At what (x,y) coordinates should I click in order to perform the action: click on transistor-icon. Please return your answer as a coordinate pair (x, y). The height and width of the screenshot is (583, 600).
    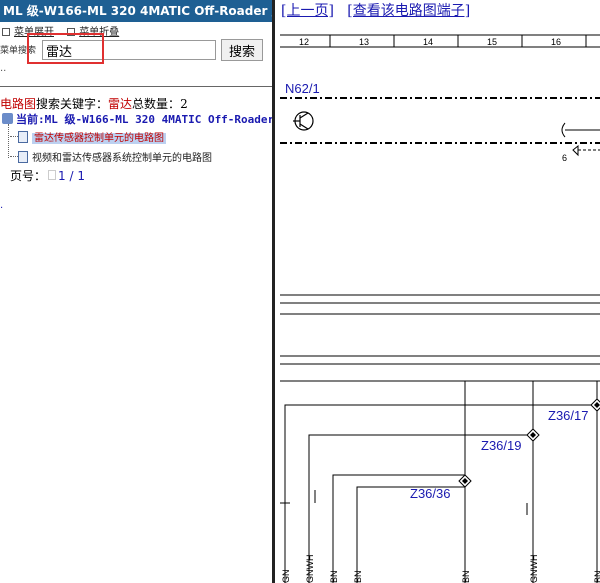
    Looking at the image, I should click on (303, 121).